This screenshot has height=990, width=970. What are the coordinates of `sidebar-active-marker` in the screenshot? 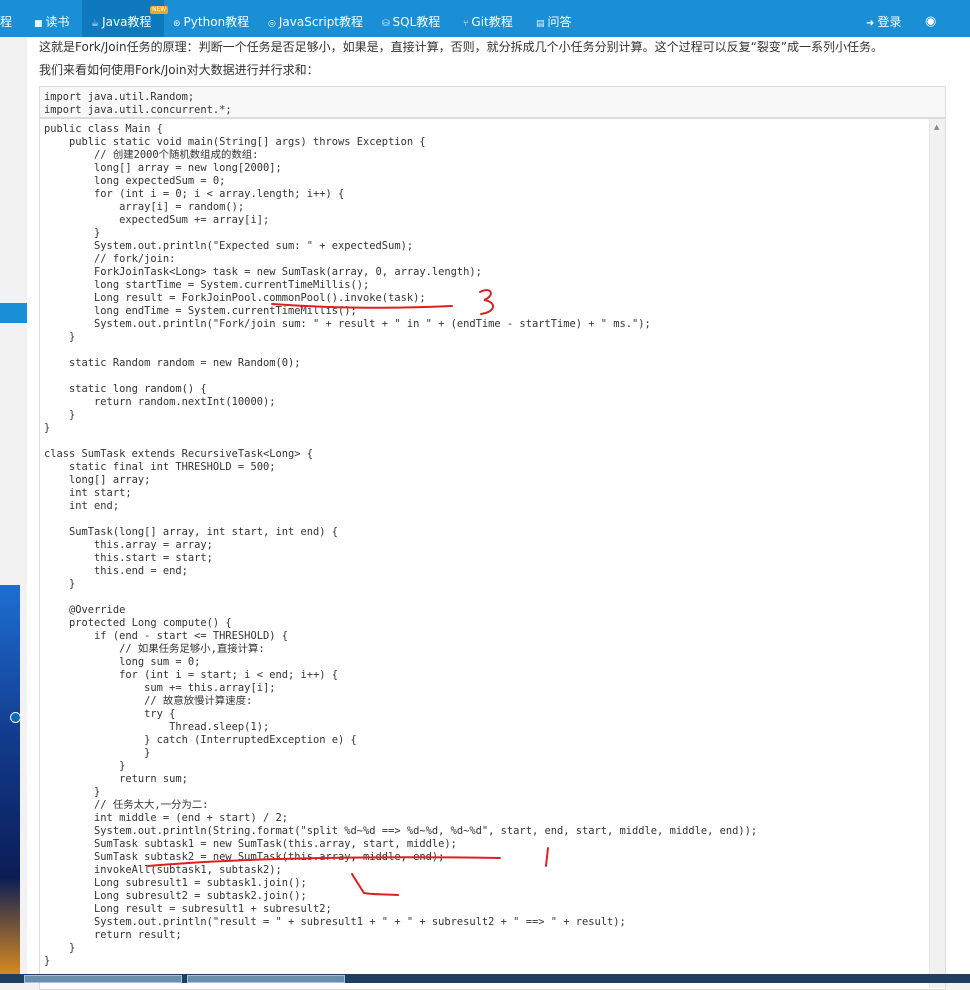 It's located at (13, 313).